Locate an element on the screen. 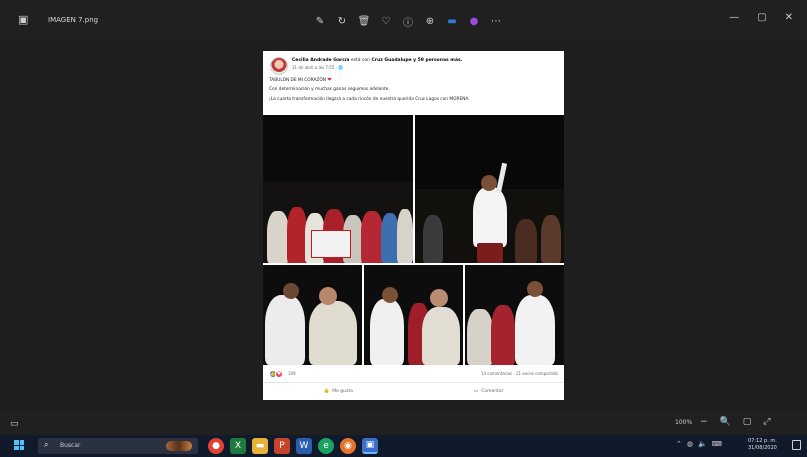 The image size is (807, 457). like-button: 👍 Me gusta is located at coordinates (338, 391).